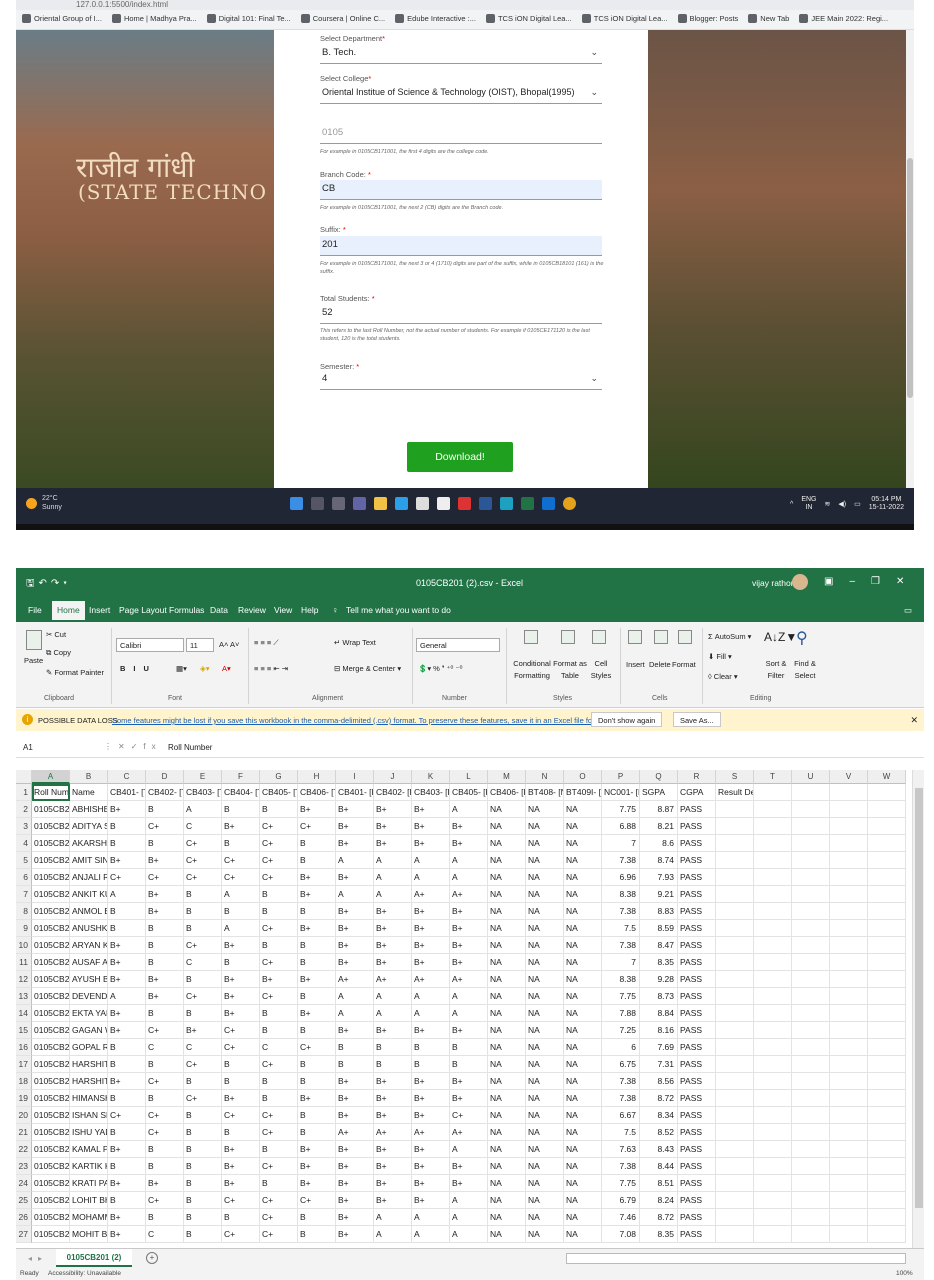 The width and height of the screenshot is (934, 1280). I want to click on column-header: I, so click(355, 777).